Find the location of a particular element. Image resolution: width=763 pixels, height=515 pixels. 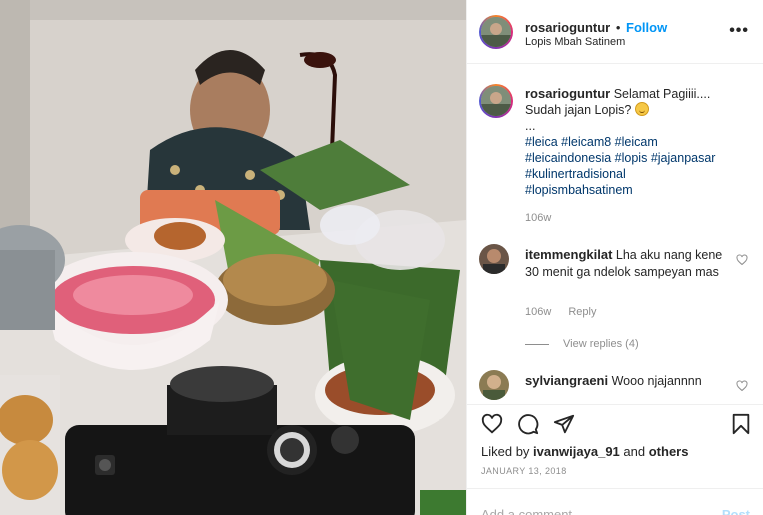

action-bar is located at coordinates (615, 424).